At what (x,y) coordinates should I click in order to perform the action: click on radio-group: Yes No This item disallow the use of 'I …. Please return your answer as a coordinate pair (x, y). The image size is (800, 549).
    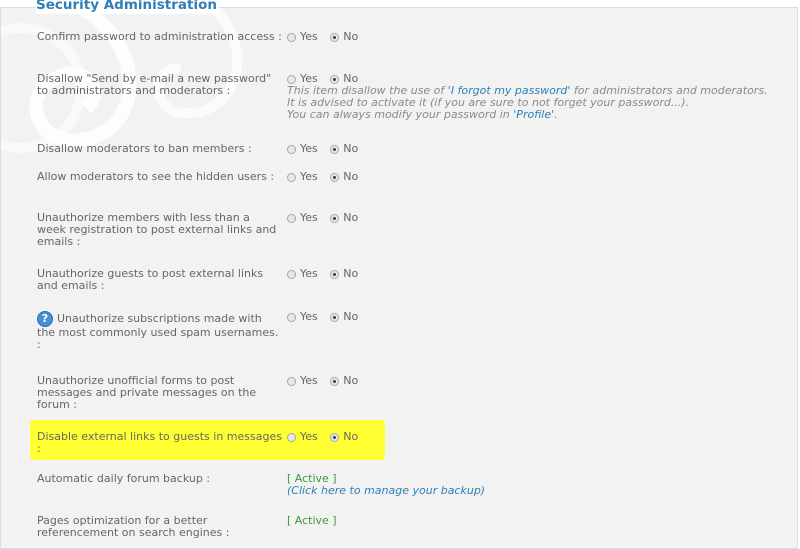
    Looking at the image, I should click on (537, 97).